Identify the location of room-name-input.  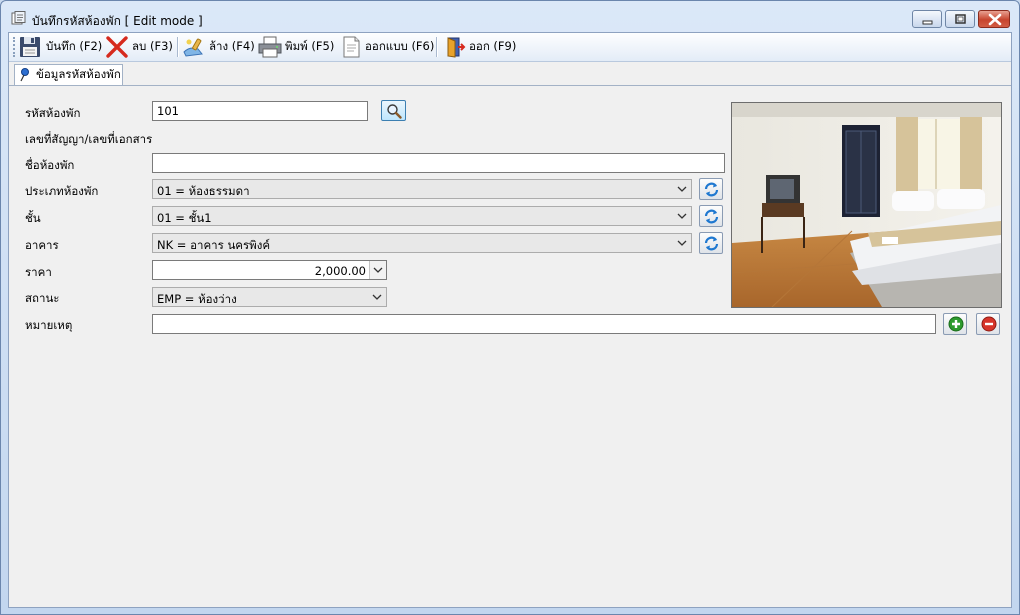
(438, 163).